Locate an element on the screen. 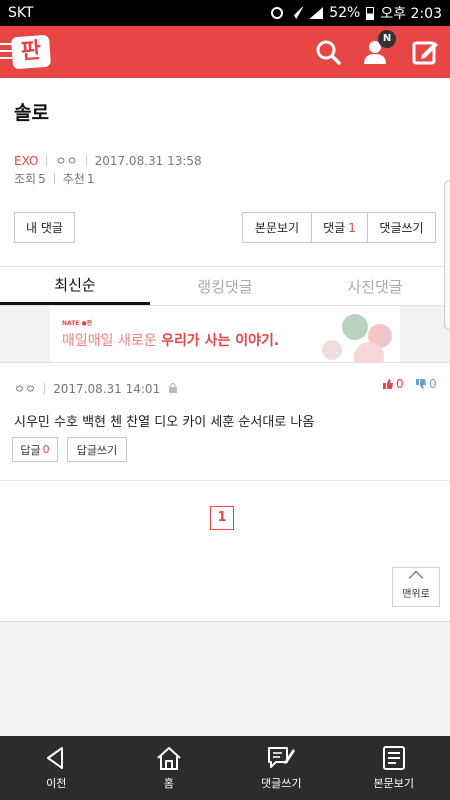 This screenshot has width=450, height=800. post-stats: 조회 5 추천 1 is located at coordinates (54, 178).